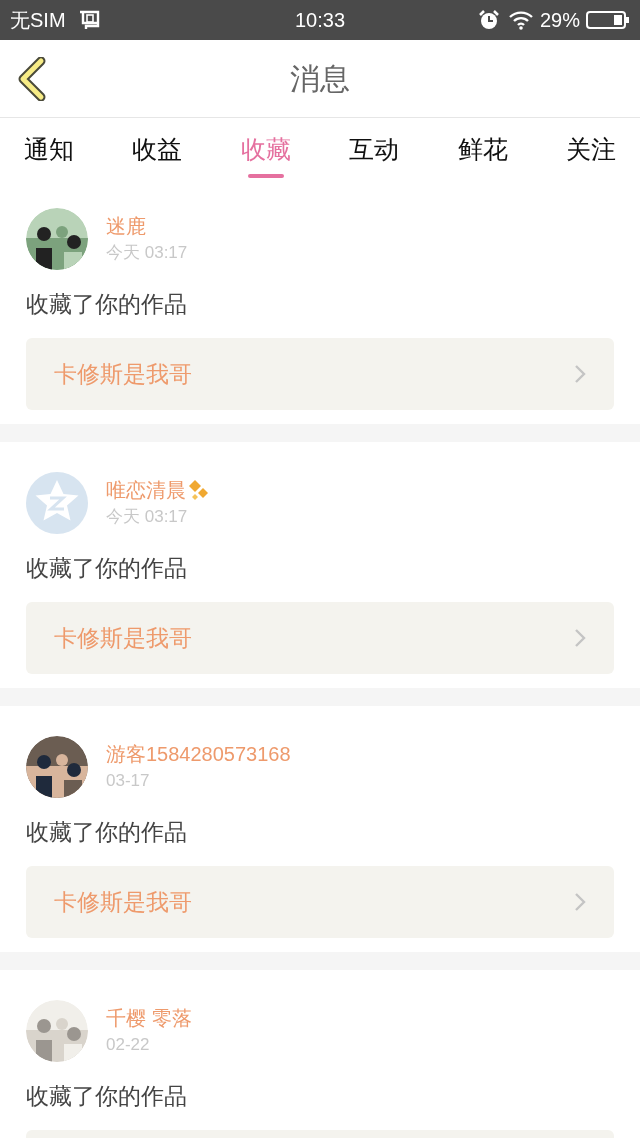  I want to click on default-avatar-icon, so click(57, 503).